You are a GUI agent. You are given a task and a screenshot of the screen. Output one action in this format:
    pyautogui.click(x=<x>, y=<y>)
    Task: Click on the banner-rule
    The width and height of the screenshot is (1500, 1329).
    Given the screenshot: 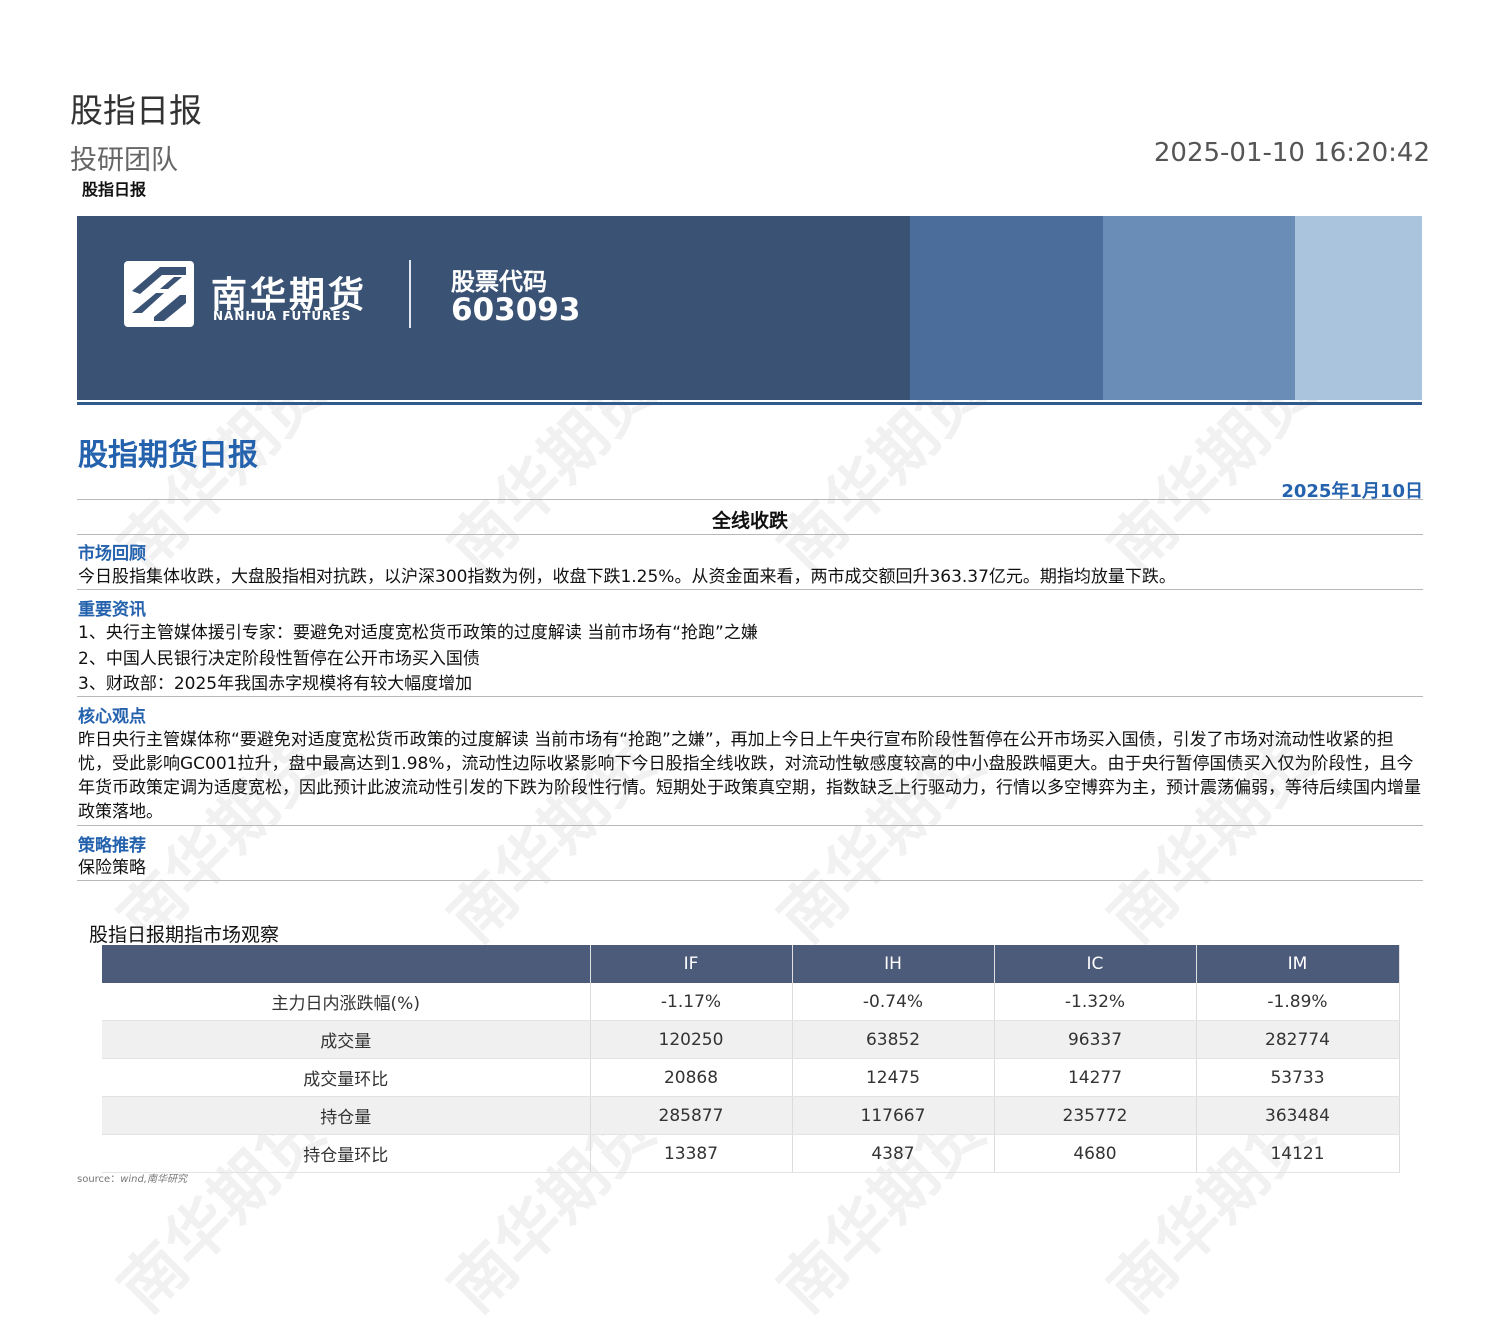 What is the action you would take?
    pyautogui.click(x=749, y=403)
    